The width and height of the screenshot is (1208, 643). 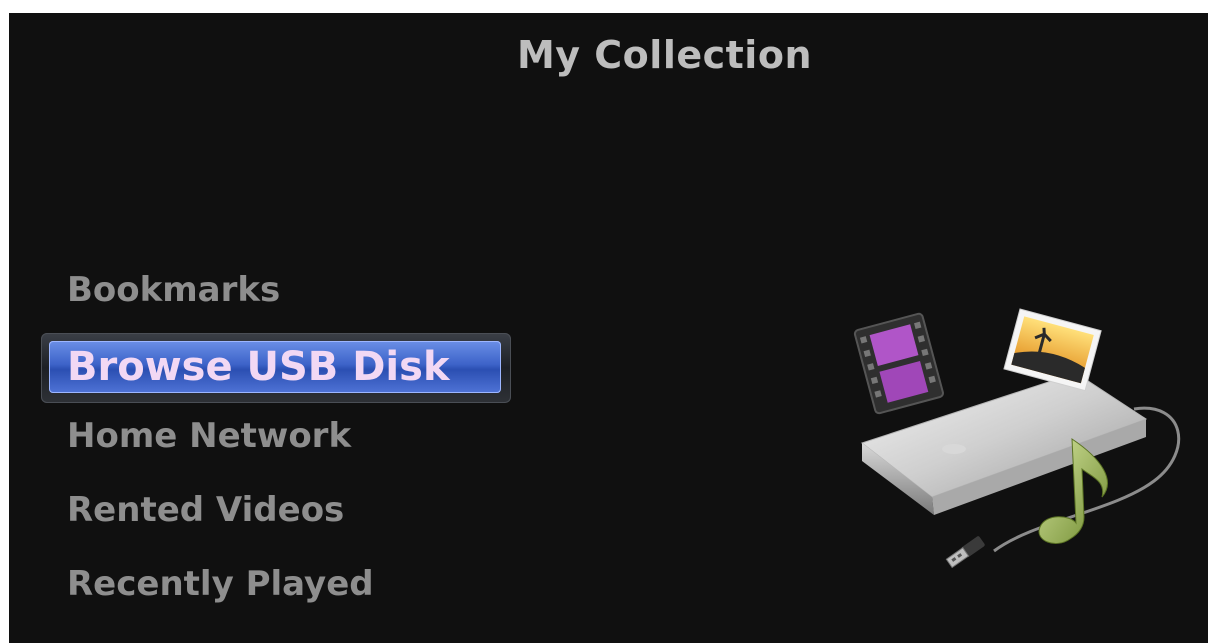 I want to click on usb-disk-icon, so click(x=1009, y=451).